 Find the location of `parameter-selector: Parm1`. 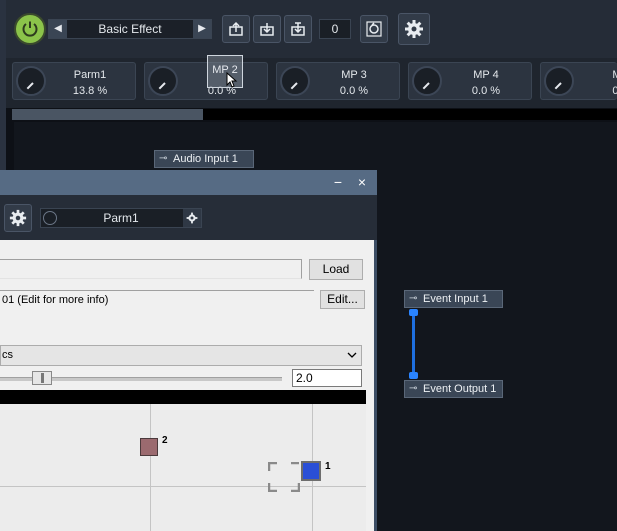

parameter-selector: Parm1 is located at coordinates (121, 218).